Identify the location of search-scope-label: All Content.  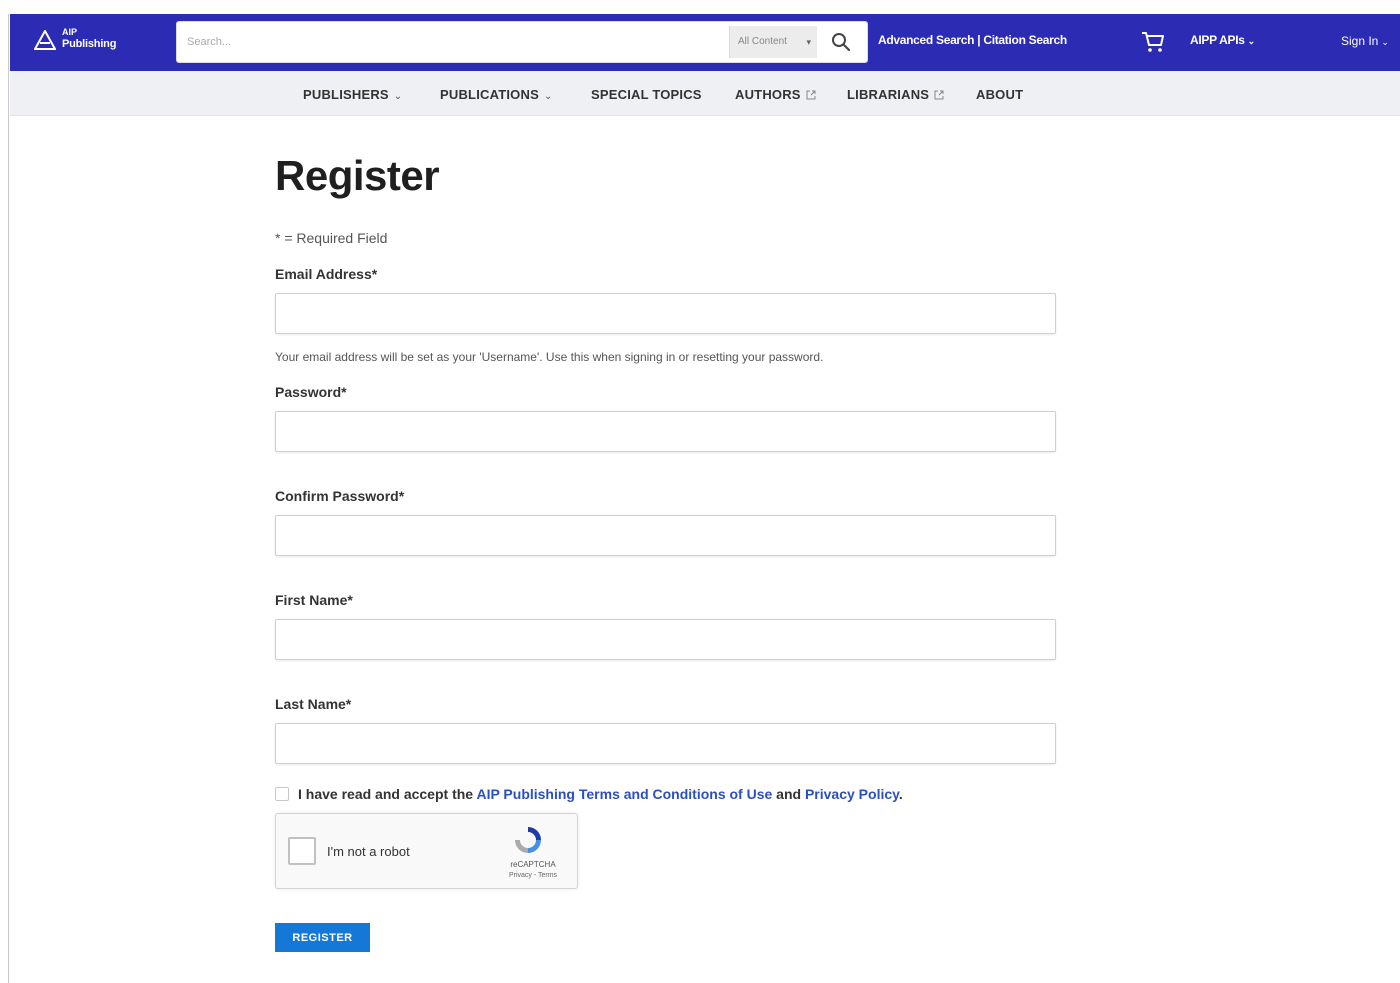
(762, 41).